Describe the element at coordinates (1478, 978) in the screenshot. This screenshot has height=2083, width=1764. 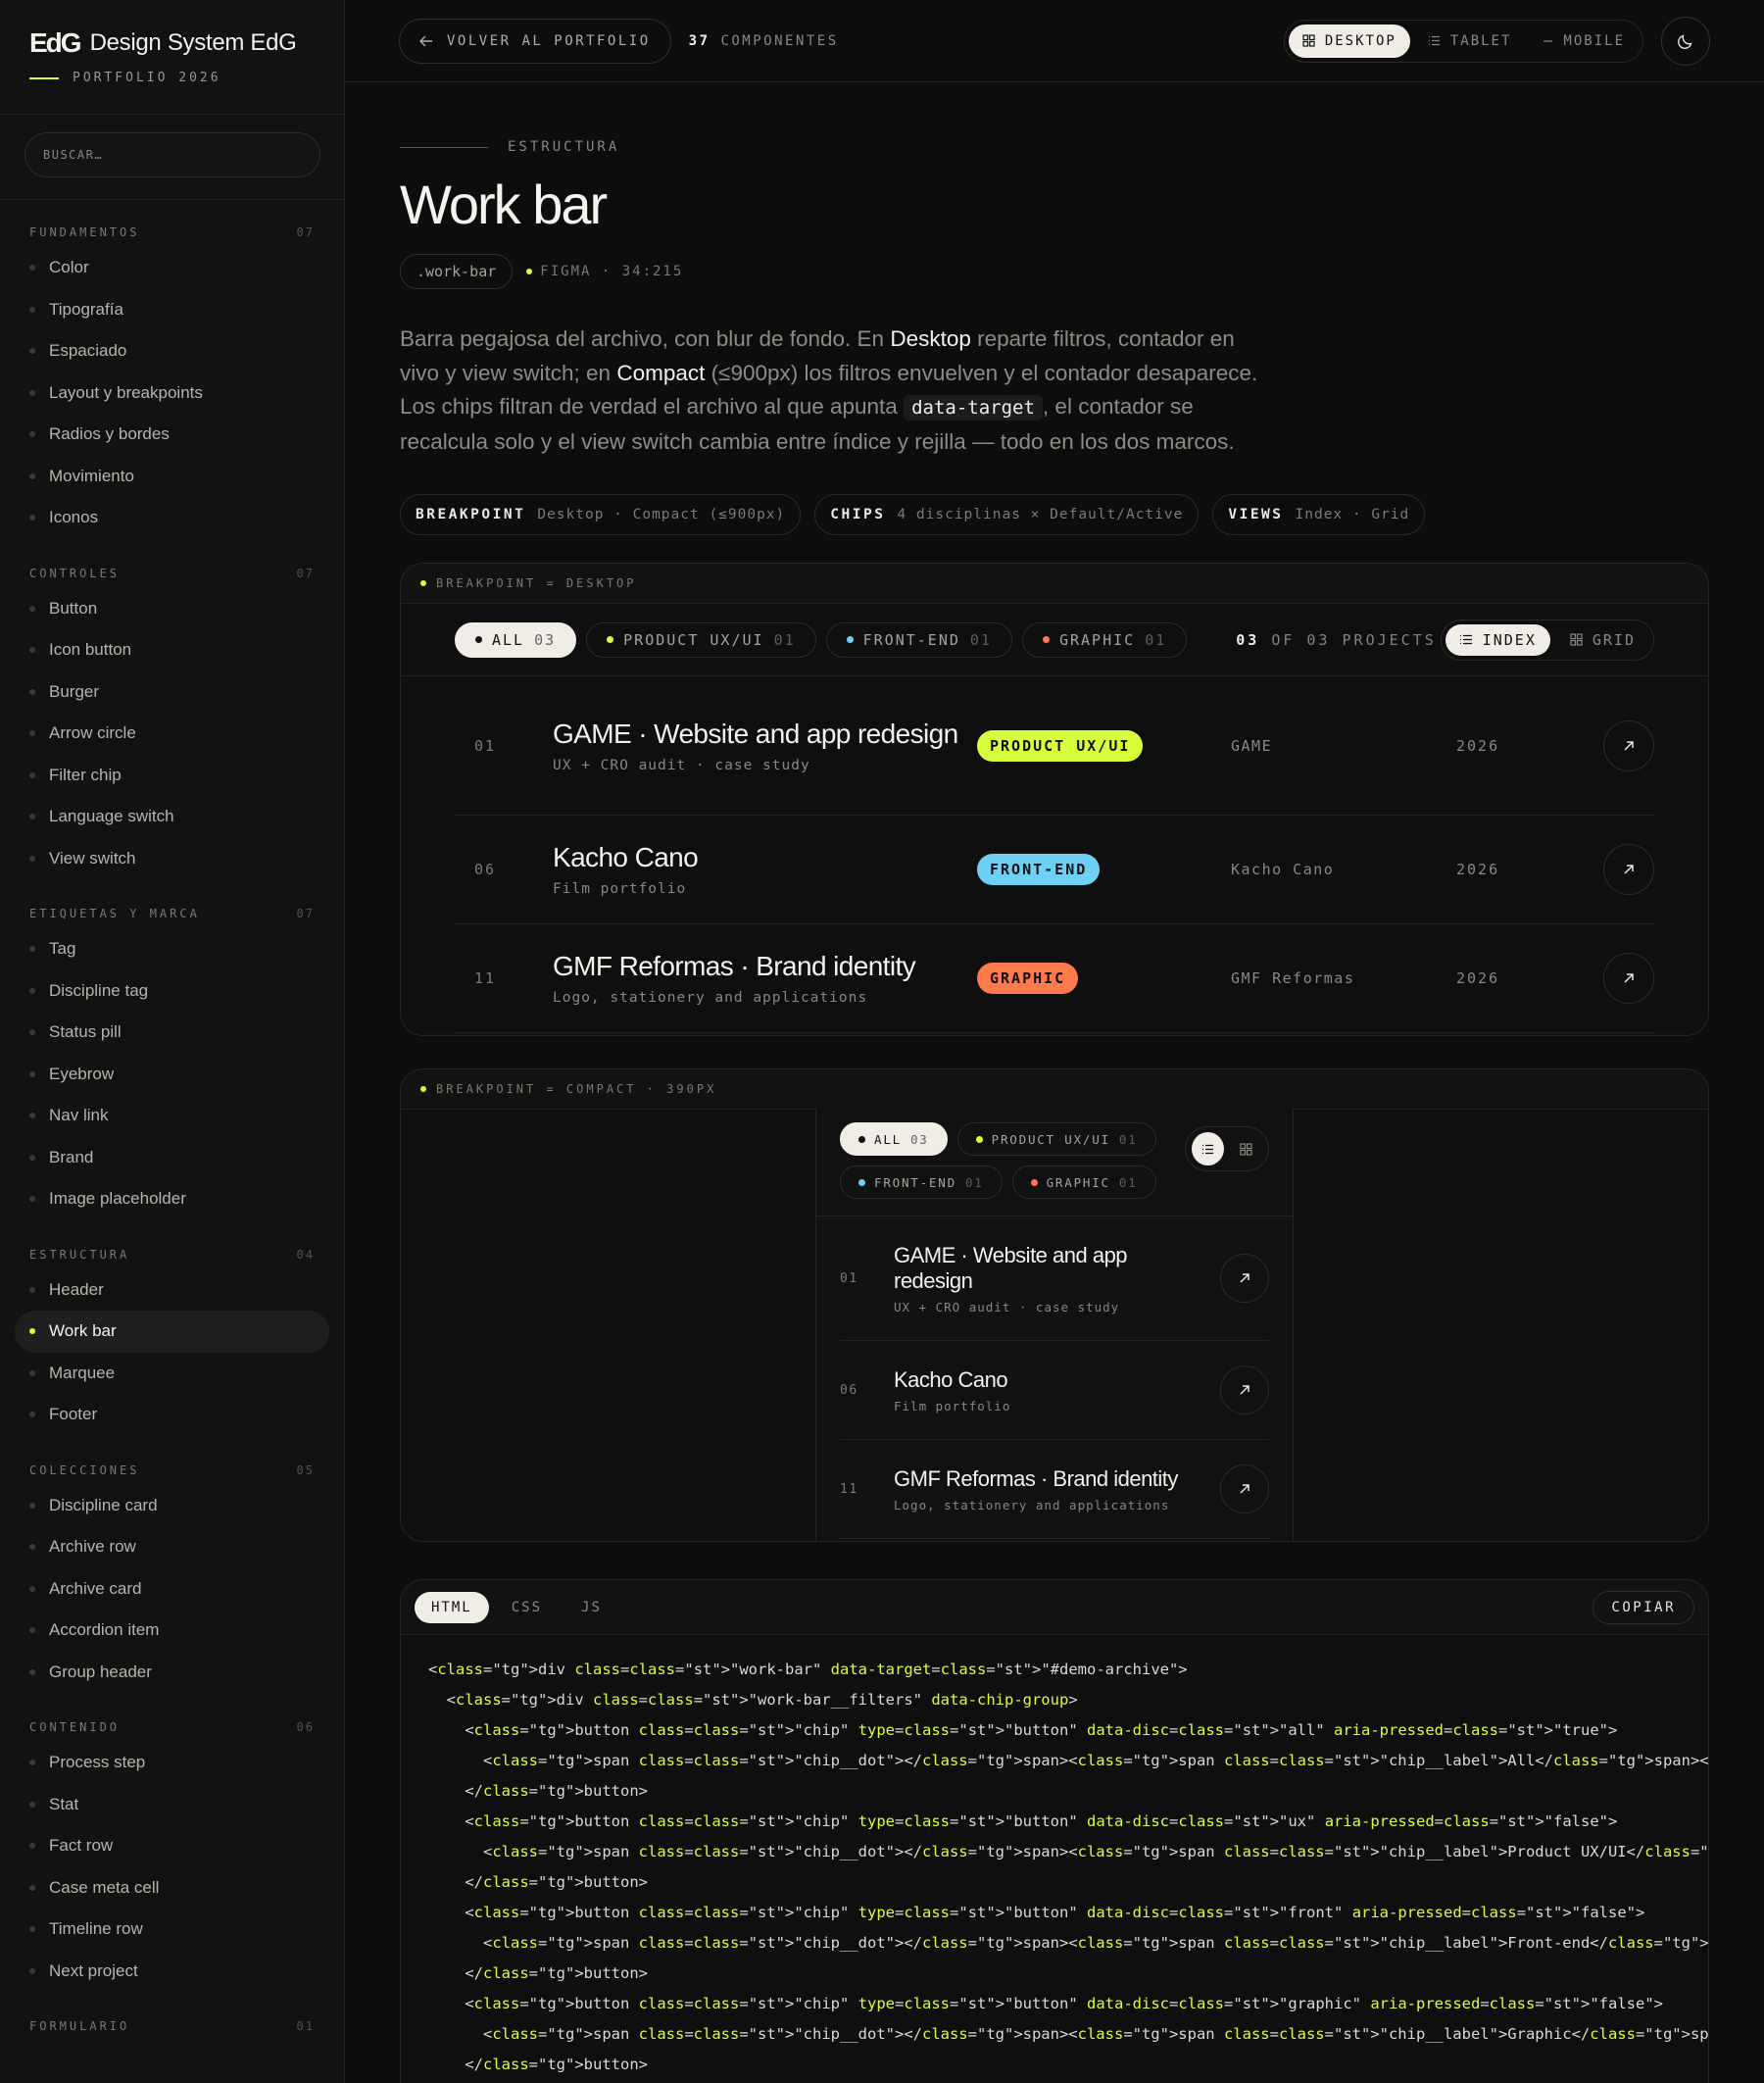
I see `row-year: 2026` at that location.